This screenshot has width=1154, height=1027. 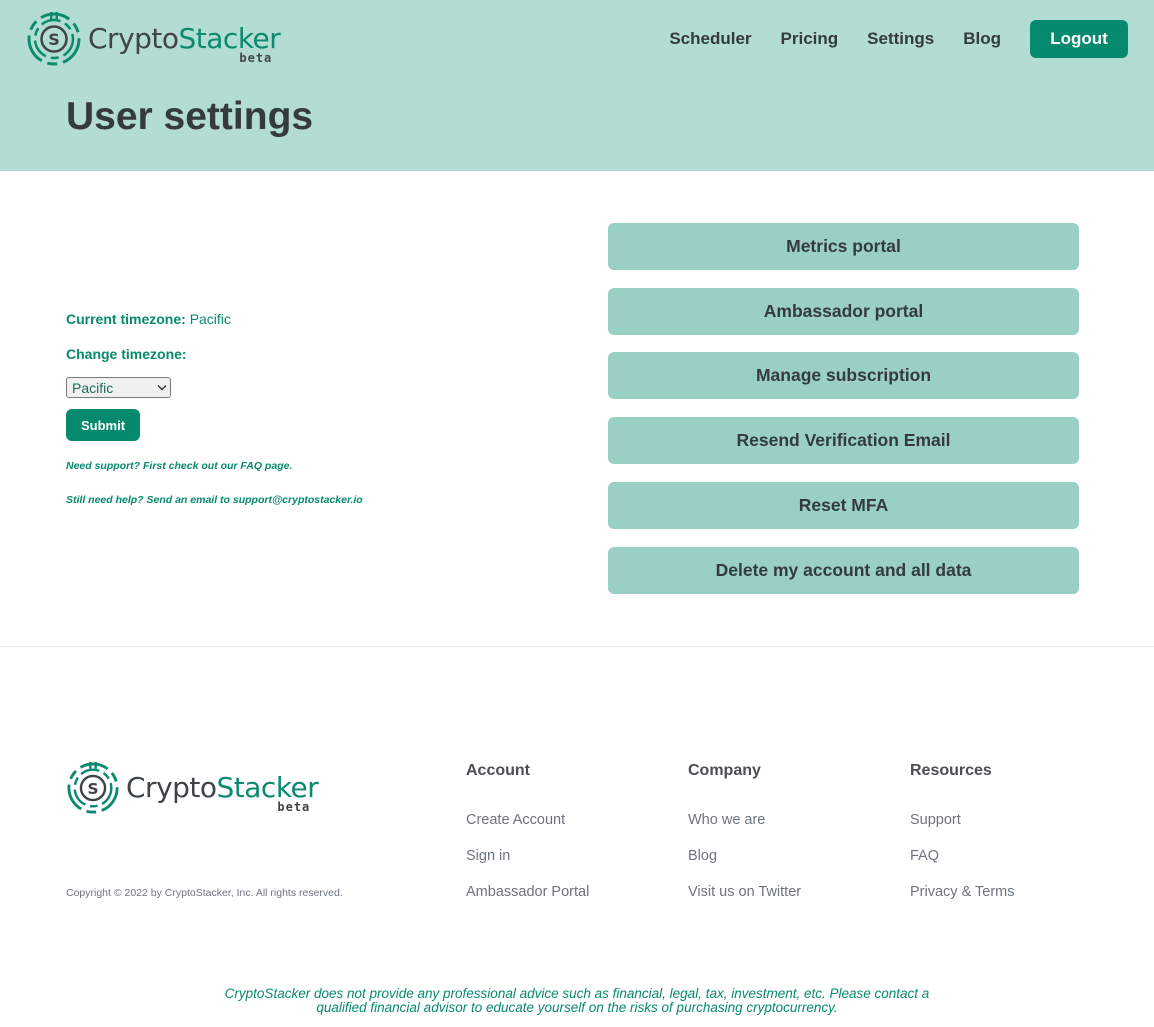 What do you see at coordinates (962, 831) in the screenshot?
I see `footer-column-resources: Resources Support FAQ Privacy & Terms` at bounding box center [962, 831].